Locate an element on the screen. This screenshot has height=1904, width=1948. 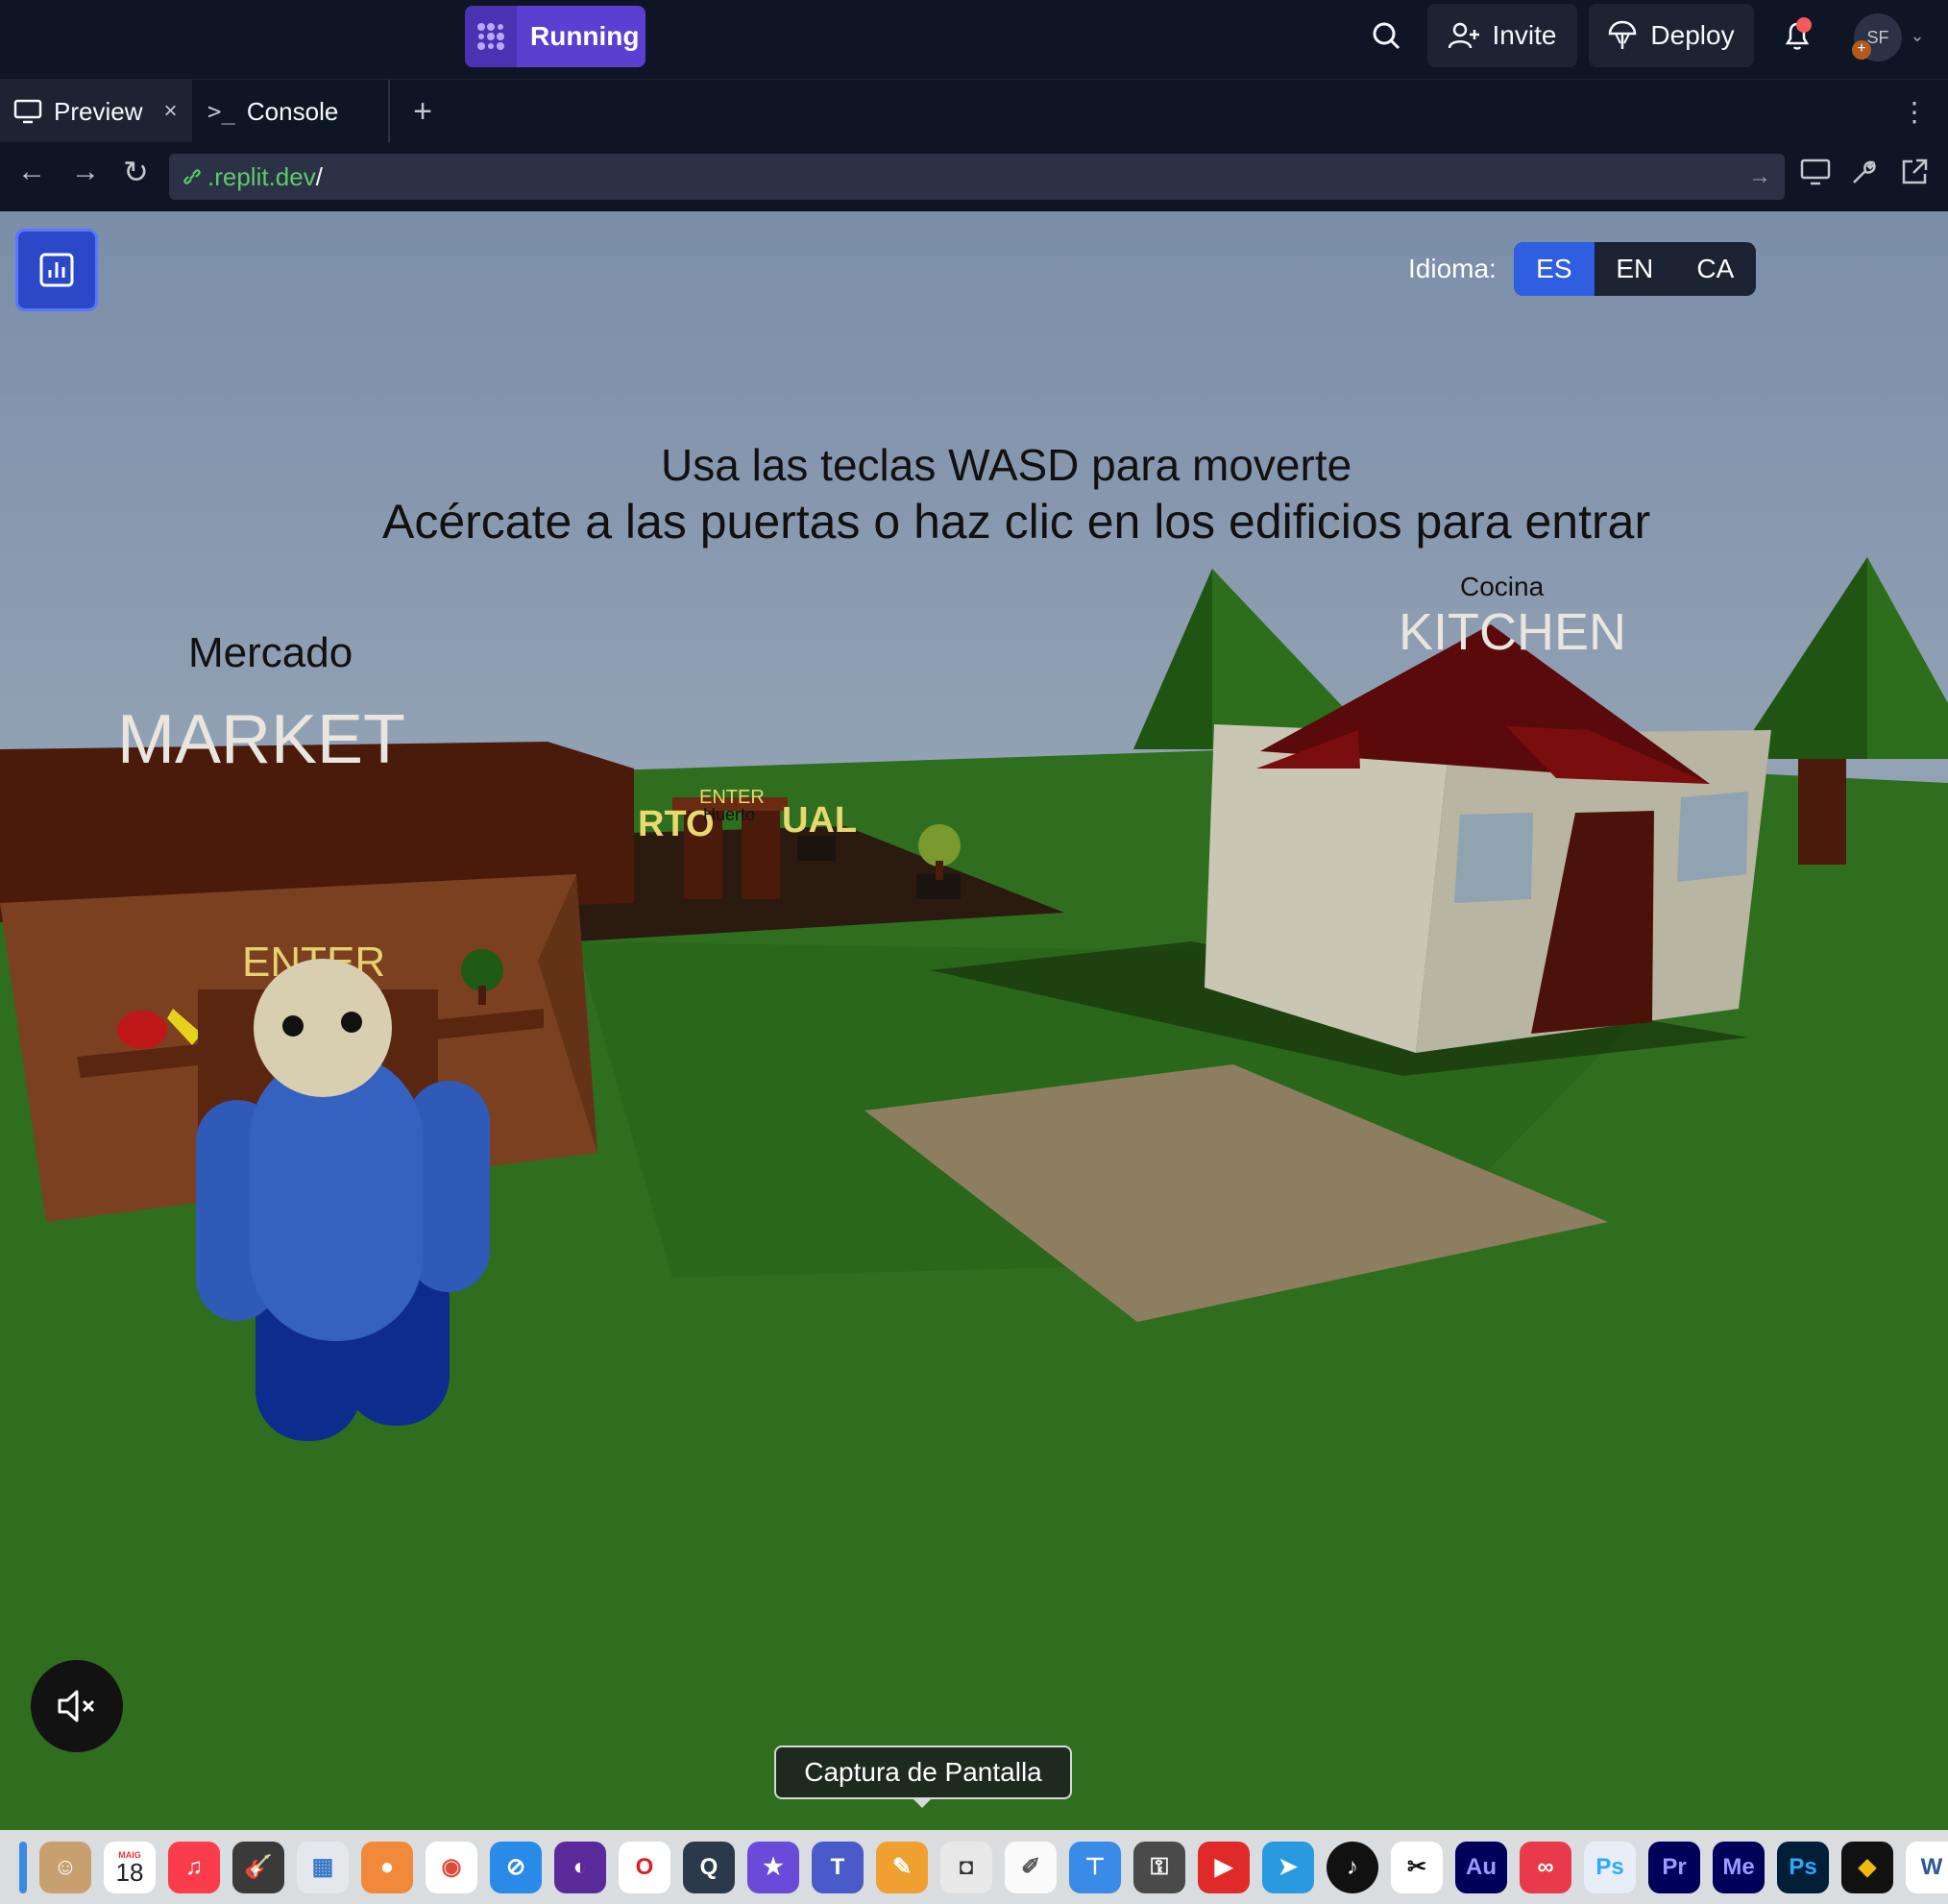
tor-icon: ◐ is located at coordinates (580, 1867).